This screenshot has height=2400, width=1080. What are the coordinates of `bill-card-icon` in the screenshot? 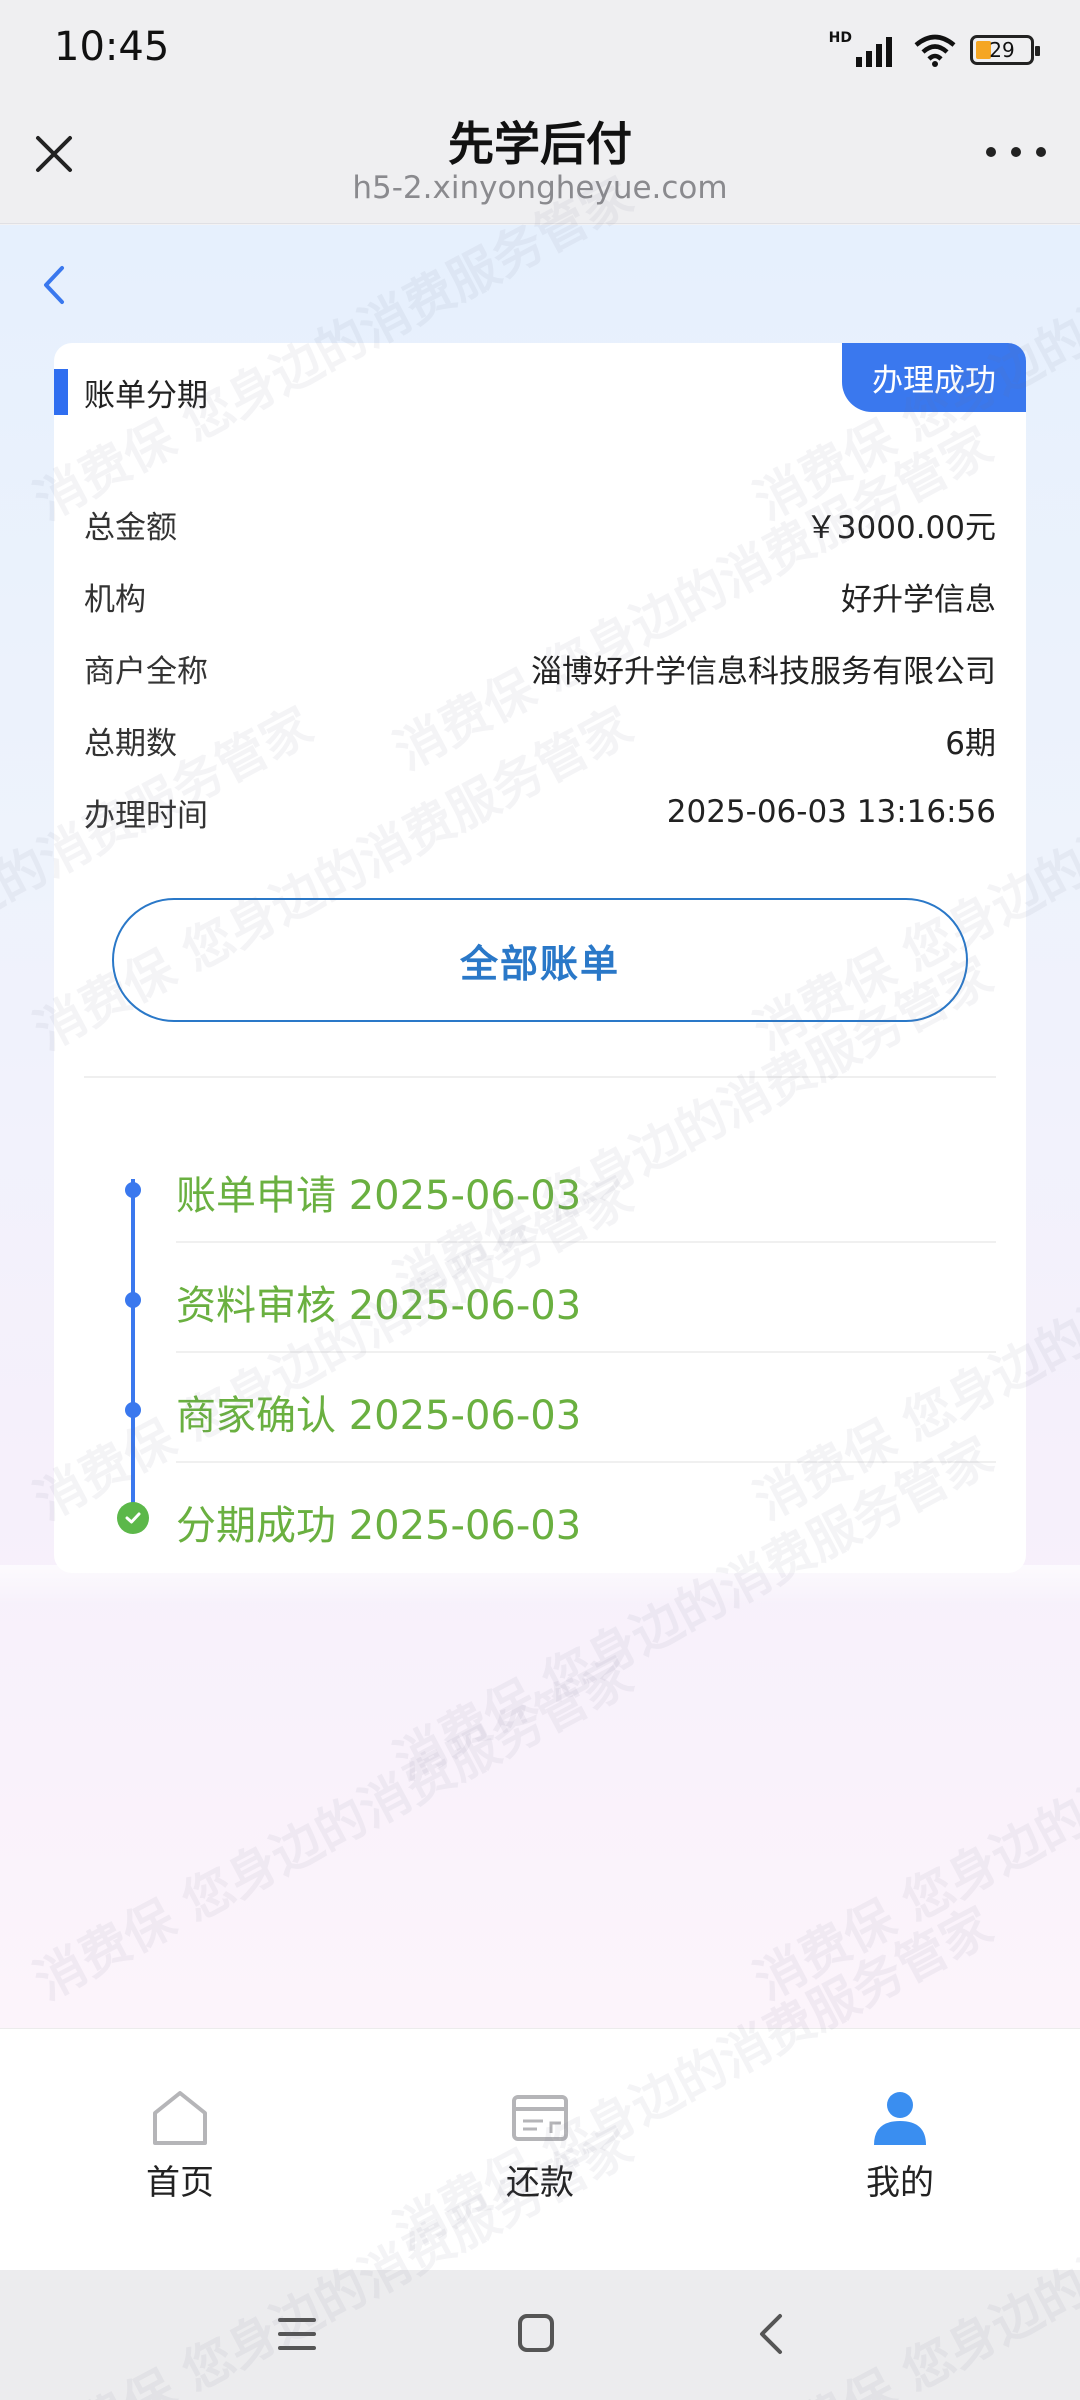 It's located at (540, 2118).